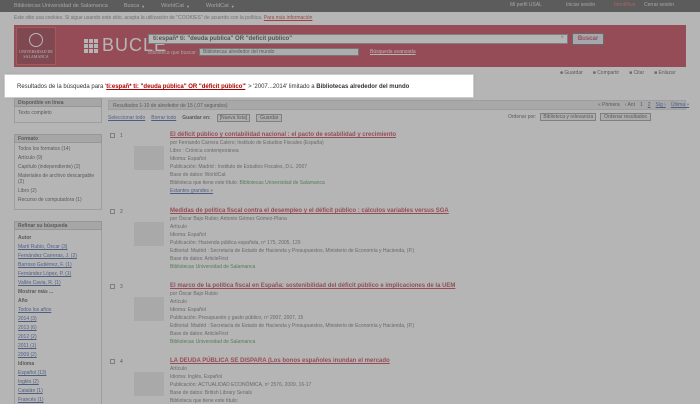 This screenshot has height=404, width=700. I want to click on topnav-worldcat-2: WorldCat ▼, so click(220, 6).